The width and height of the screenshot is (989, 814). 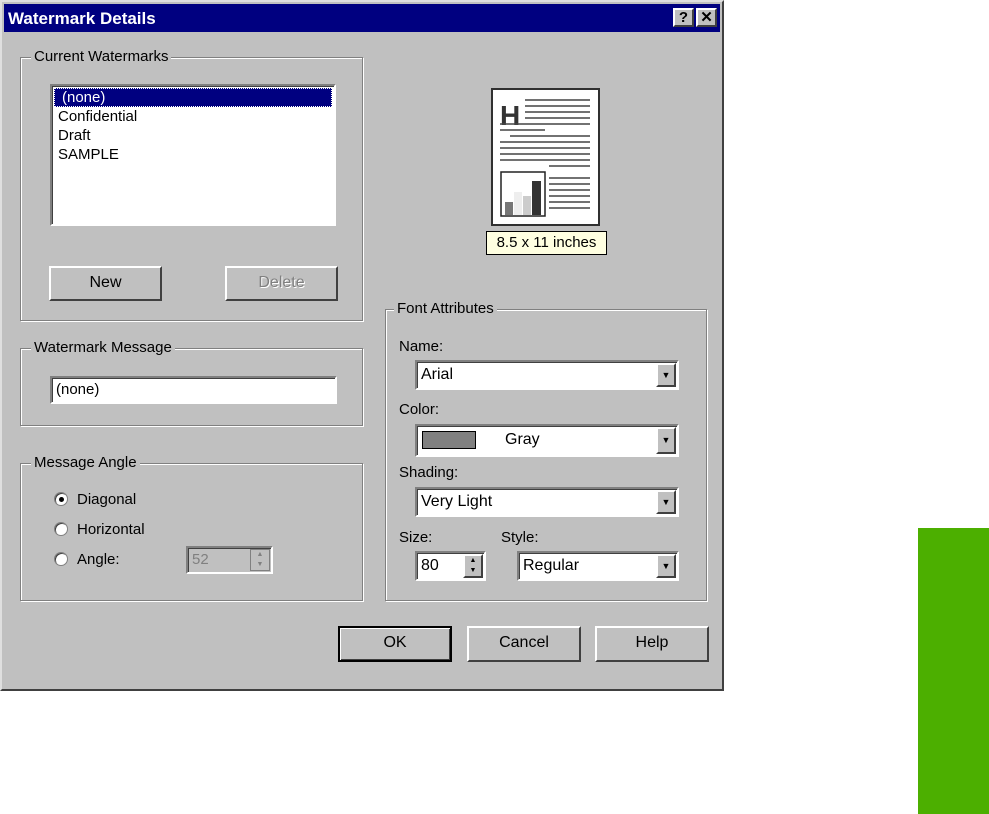 What do you see at coordinates (706, 17) in the screenshot?
I see `close-icon: ✕` at bounding box center [706, 17].